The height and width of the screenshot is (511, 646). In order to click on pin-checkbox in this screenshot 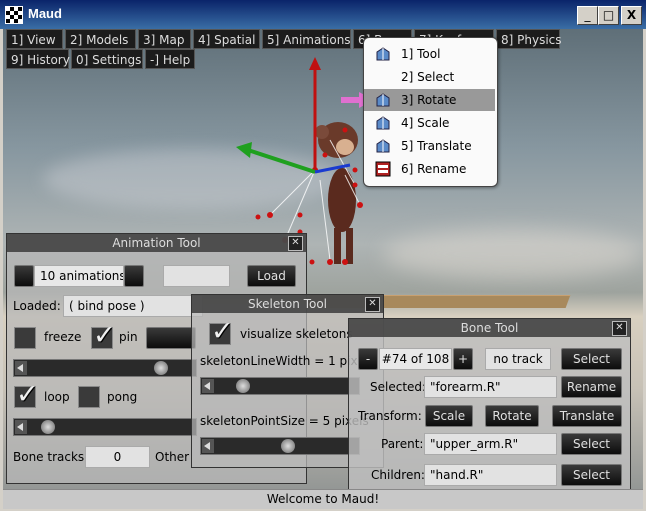, I will do `click(103, 335)`.